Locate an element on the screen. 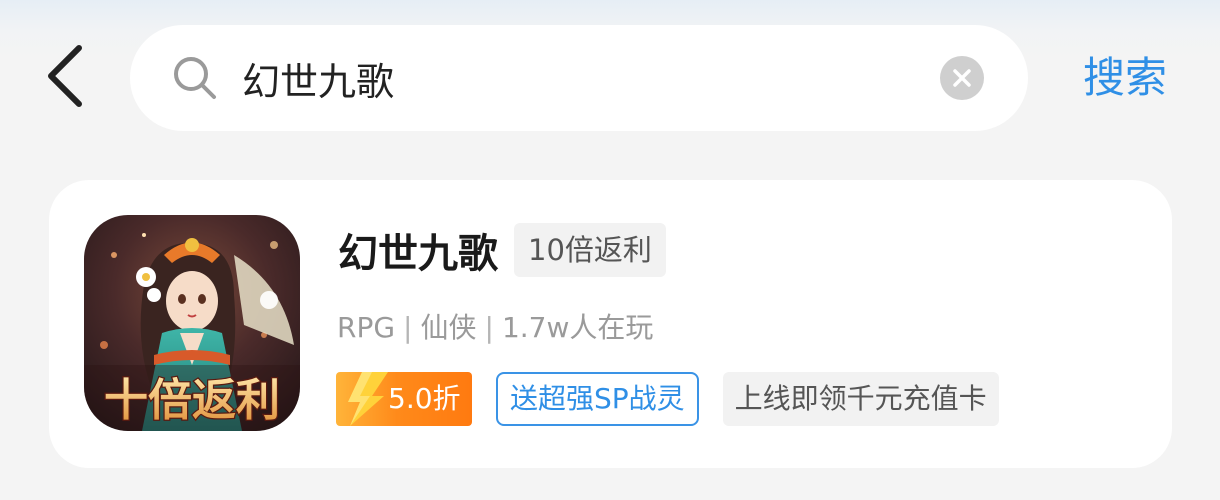  lightning-icon is located at coordinates (368, 399).